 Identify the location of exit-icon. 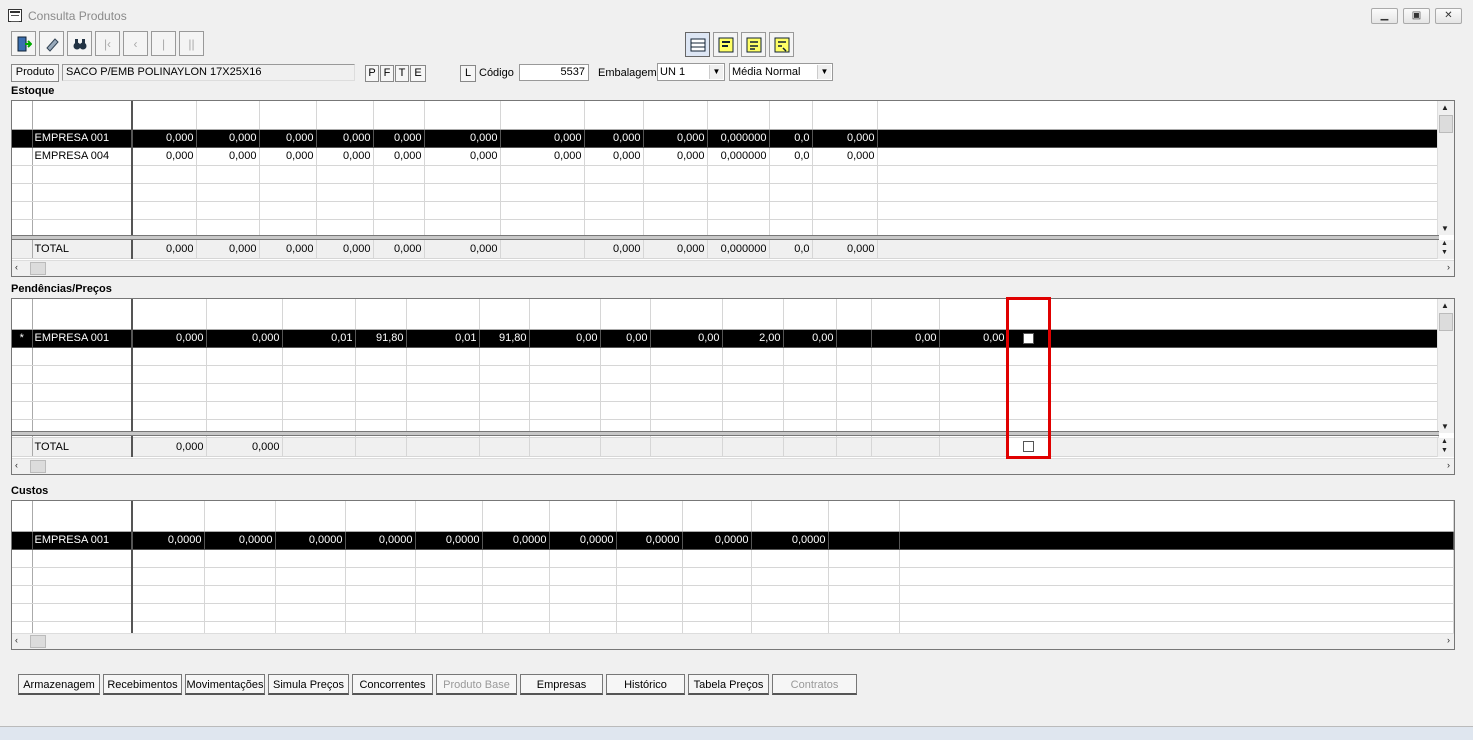
(23, 43).